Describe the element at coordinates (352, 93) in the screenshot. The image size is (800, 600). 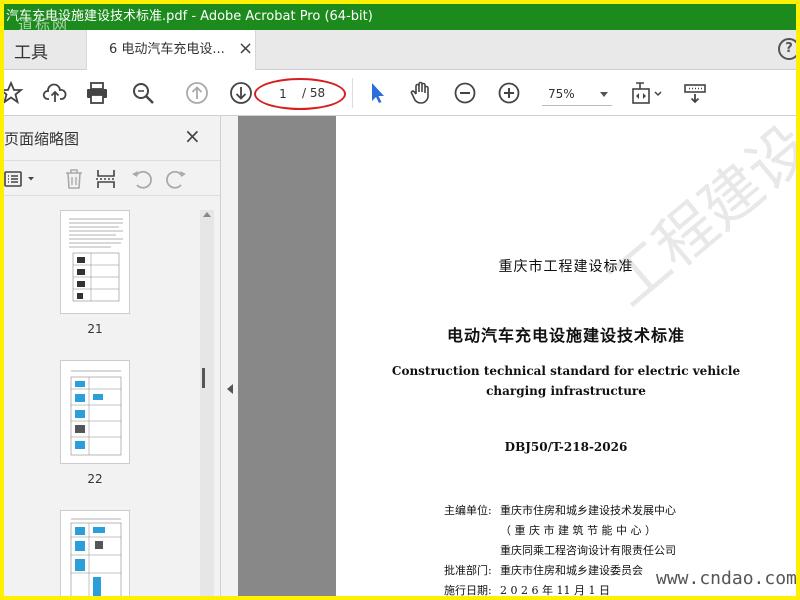
I see `toolbar-divider` at that location.